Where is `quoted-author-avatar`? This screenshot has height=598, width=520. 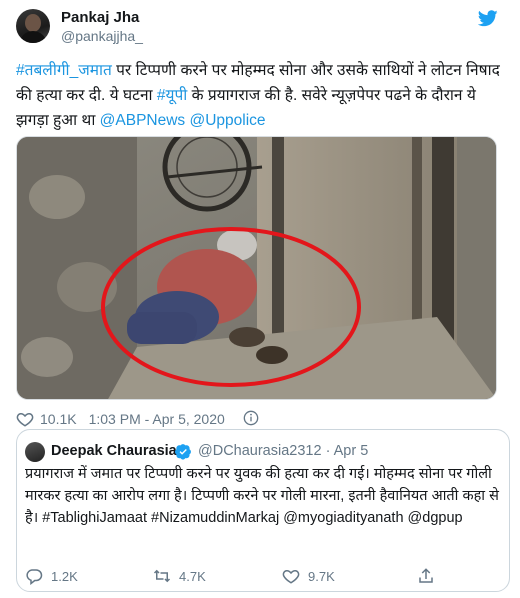 quoted-author-avatar is located at coordinates (35, 452).